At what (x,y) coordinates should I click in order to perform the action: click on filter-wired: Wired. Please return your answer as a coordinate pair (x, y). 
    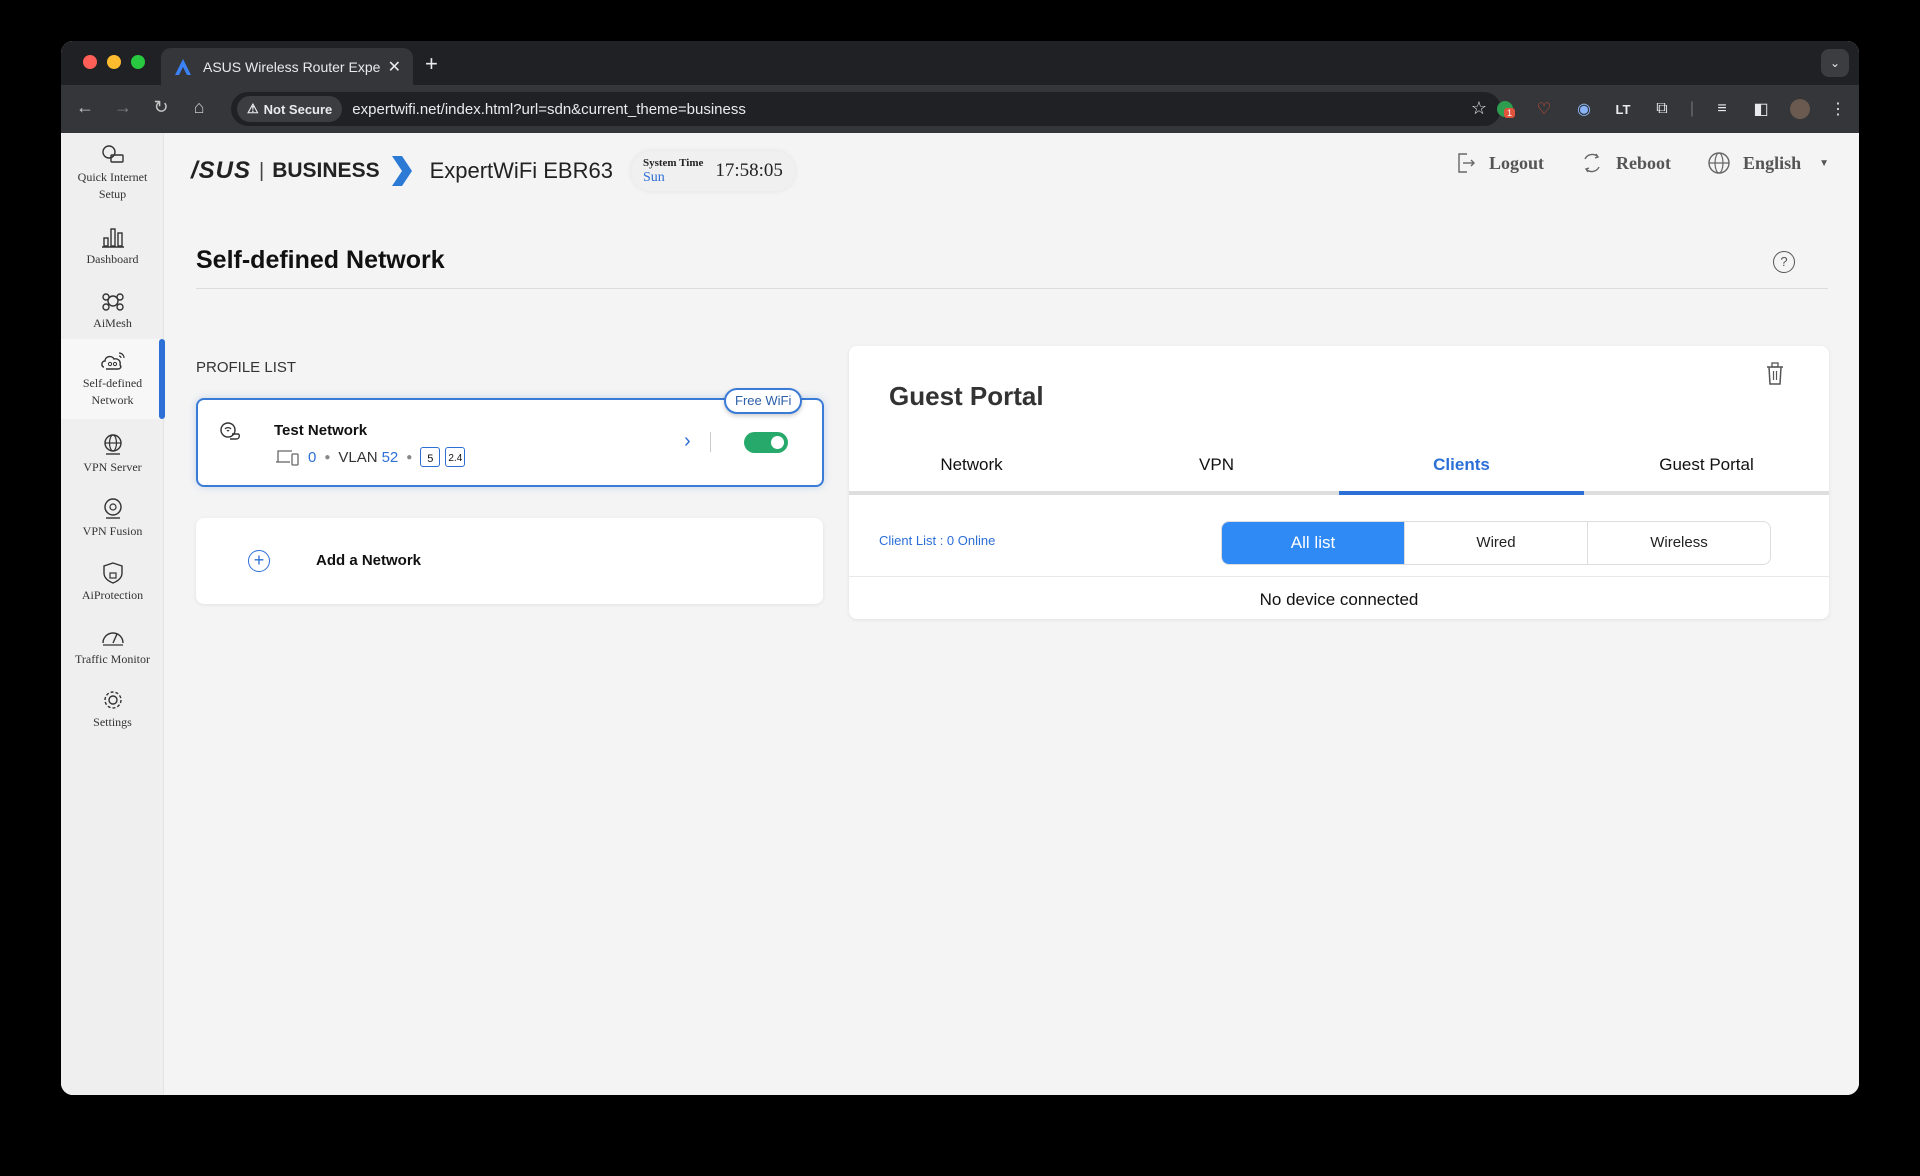
    Looking at the image, I should click on (1495, 543).